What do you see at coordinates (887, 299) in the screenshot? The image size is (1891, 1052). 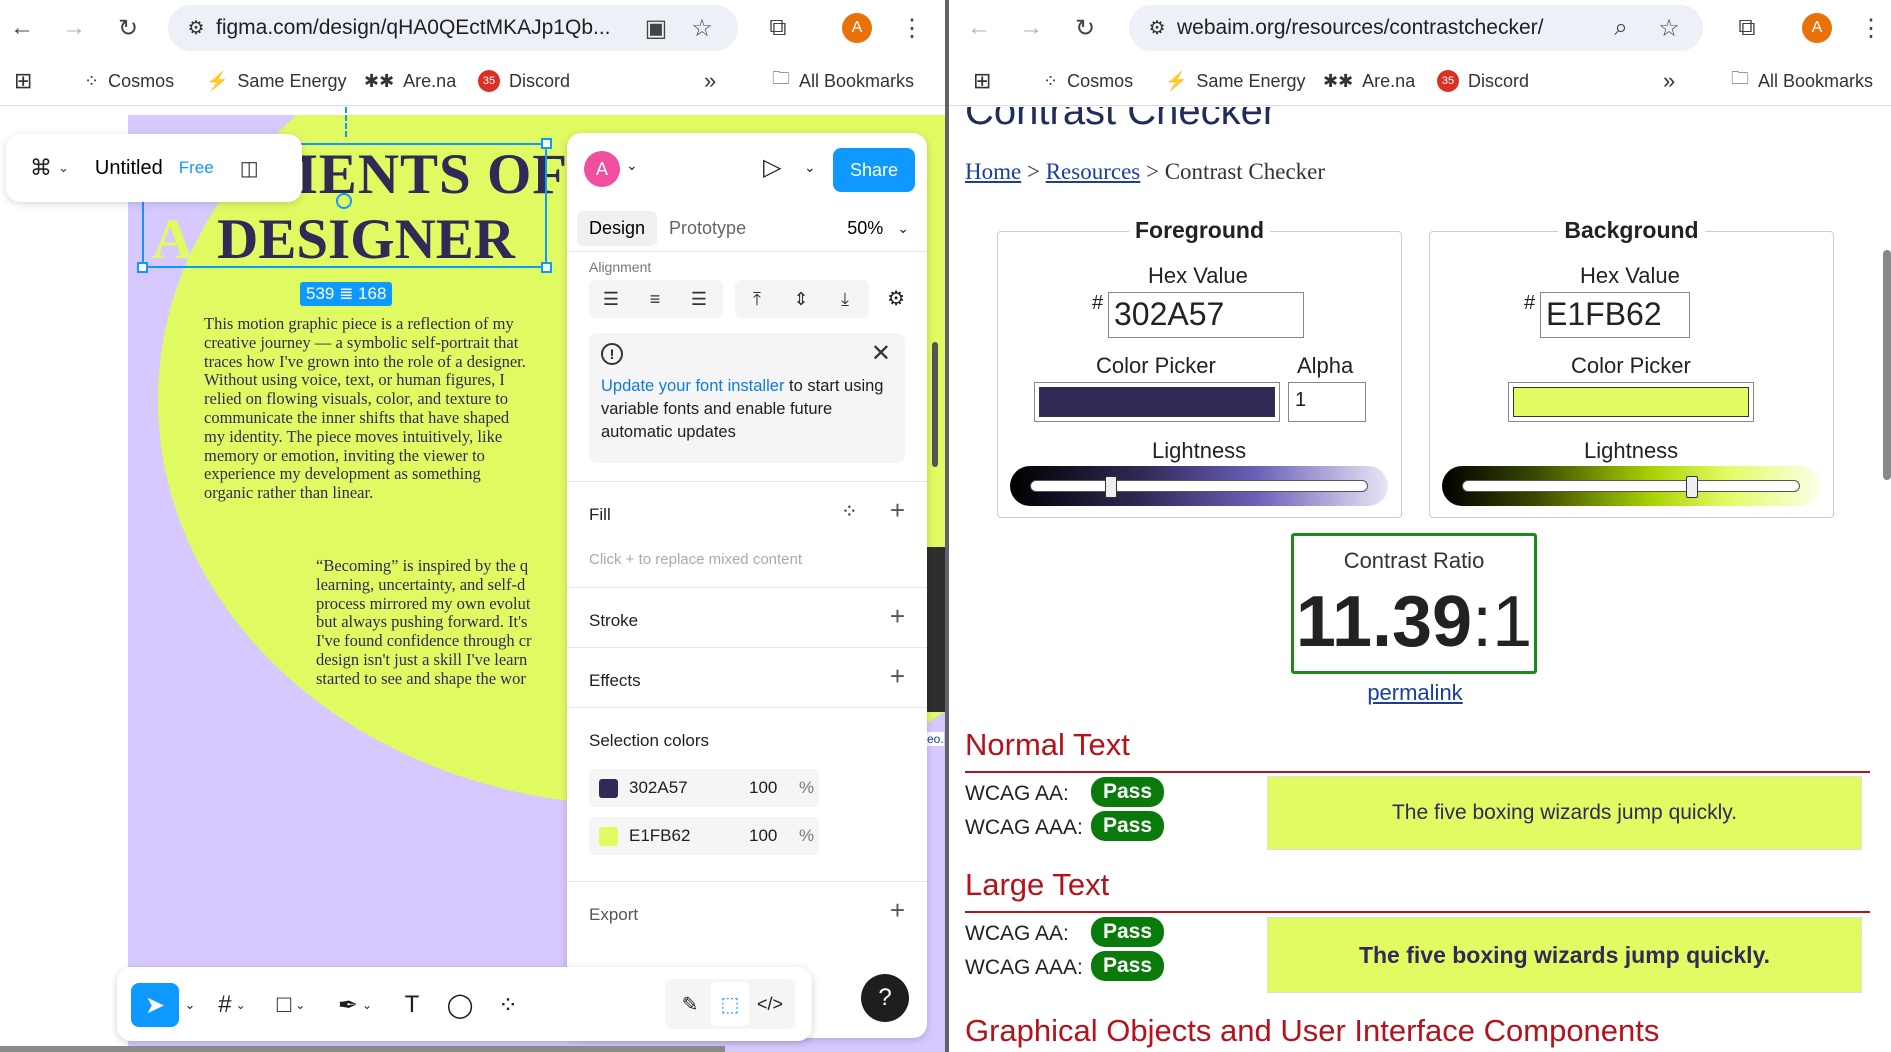 I see `adjust-settings-icon: ⚙` at bounding box center [887, 299].